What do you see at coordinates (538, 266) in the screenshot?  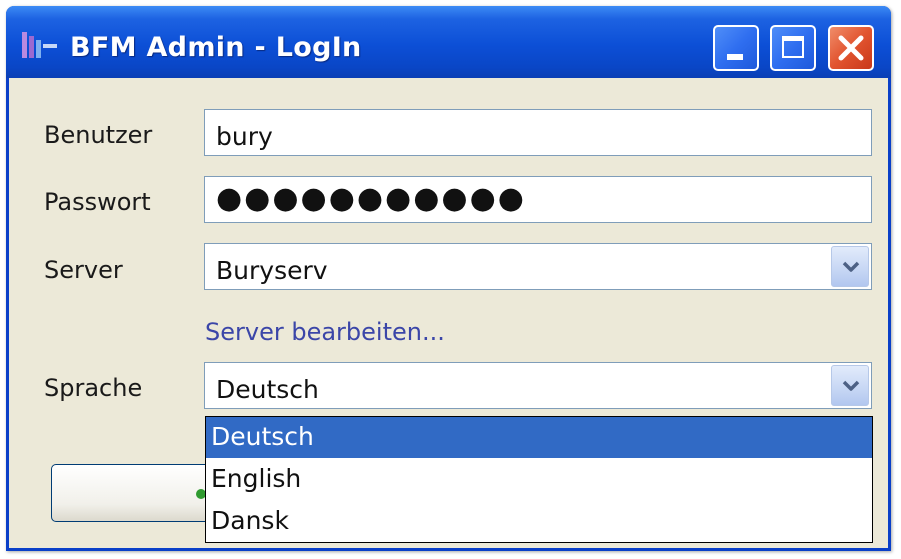 I see `server-select: Buryserv` at bounding box center [538, 266].